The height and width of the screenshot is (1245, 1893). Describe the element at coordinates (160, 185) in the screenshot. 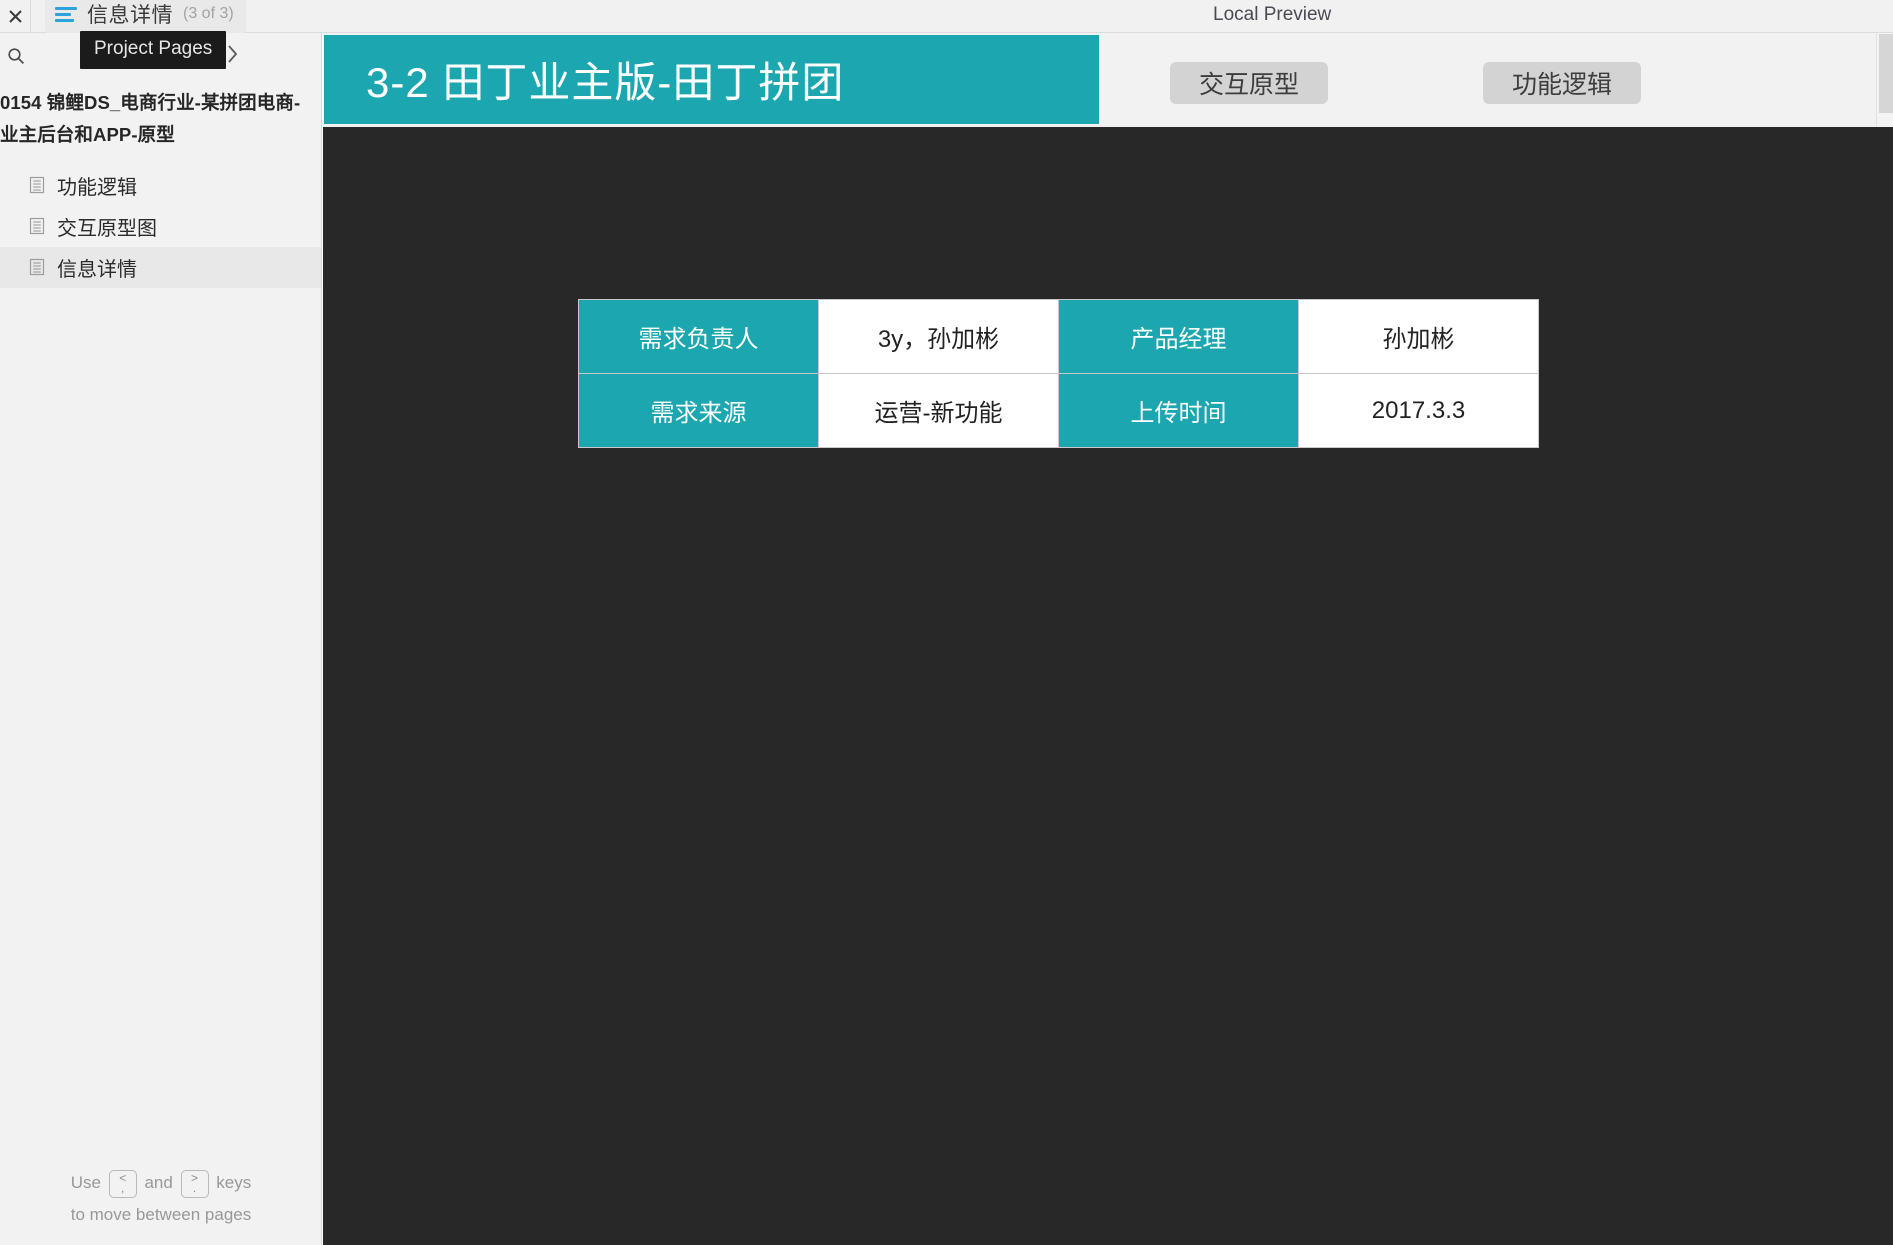

I see `sidebar-item-gongnengluoji: 功能逻辑` at that location.